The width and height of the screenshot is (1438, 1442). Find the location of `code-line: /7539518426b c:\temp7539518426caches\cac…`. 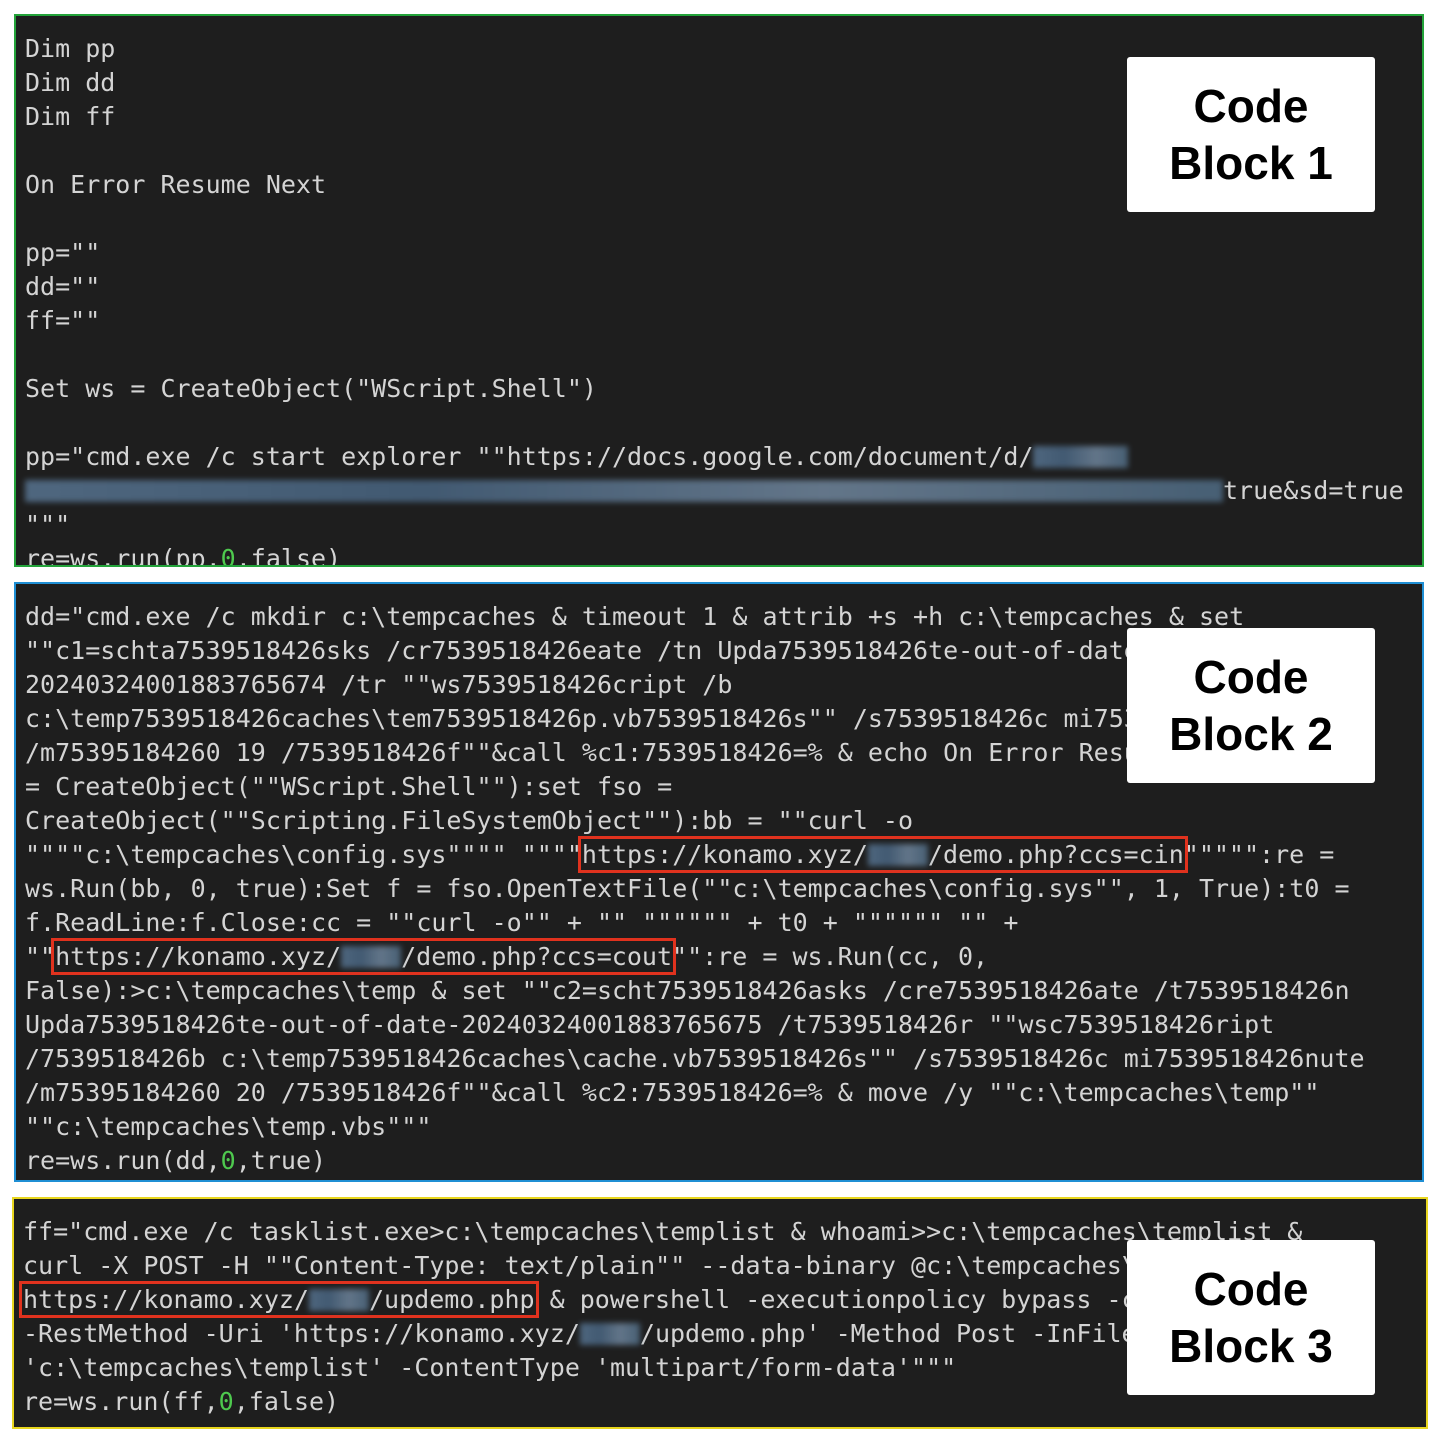

code-line: /7539518426b c:\temp7539518426caches\cac… is located at coordinates (695, 1058).